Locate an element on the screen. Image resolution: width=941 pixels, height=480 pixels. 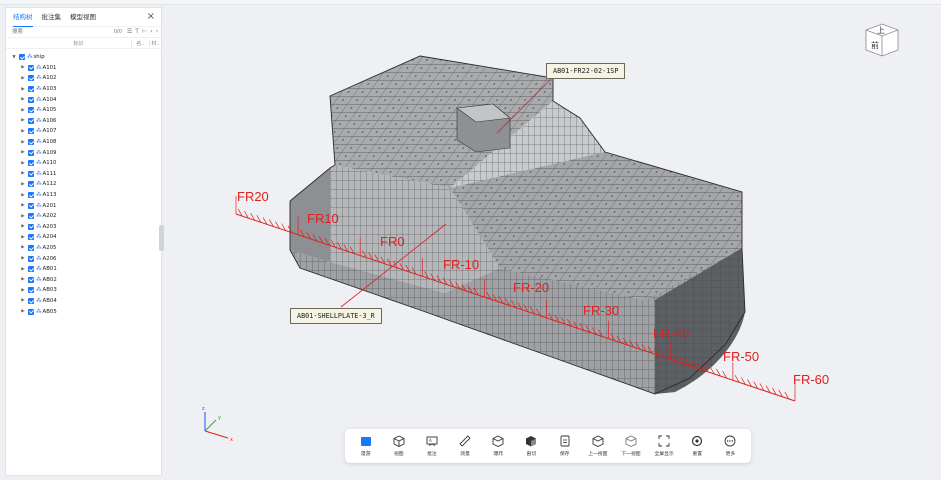
column-name: 名.. is located at coordinates (140, 43).